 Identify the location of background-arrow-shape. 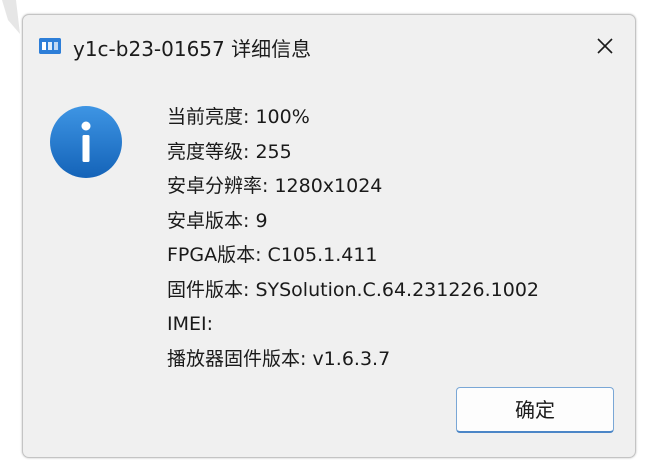
(11, 17).